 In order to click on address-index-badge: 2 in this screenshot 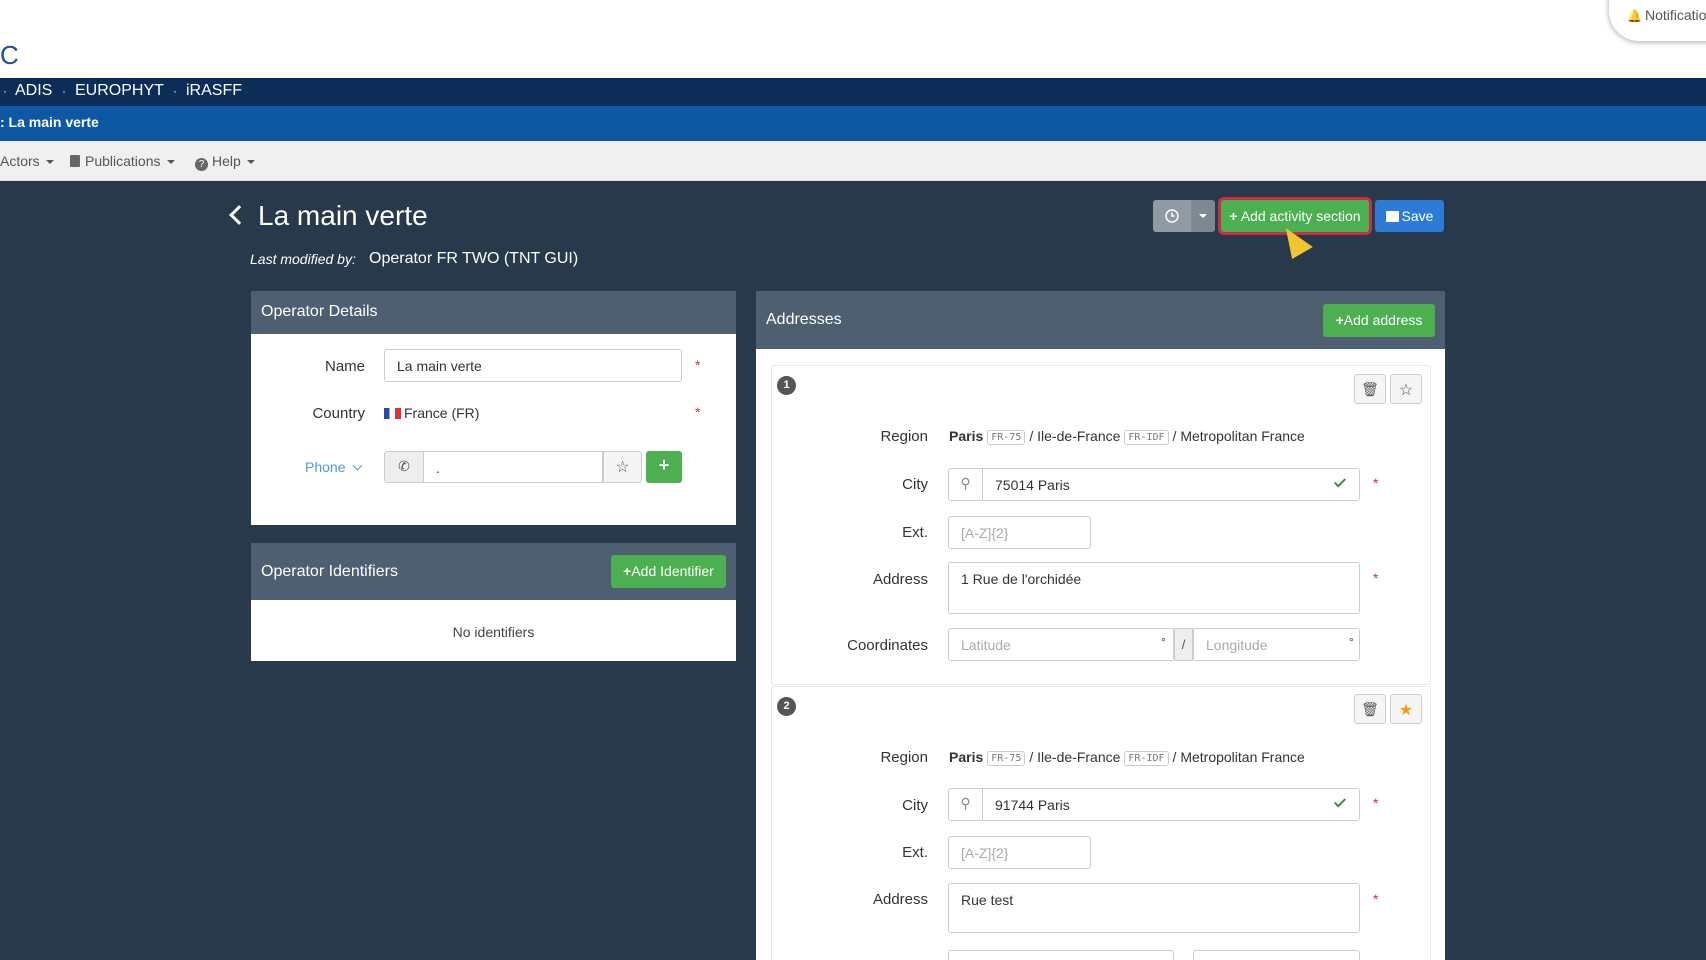, I will do `click(786, 706)`.